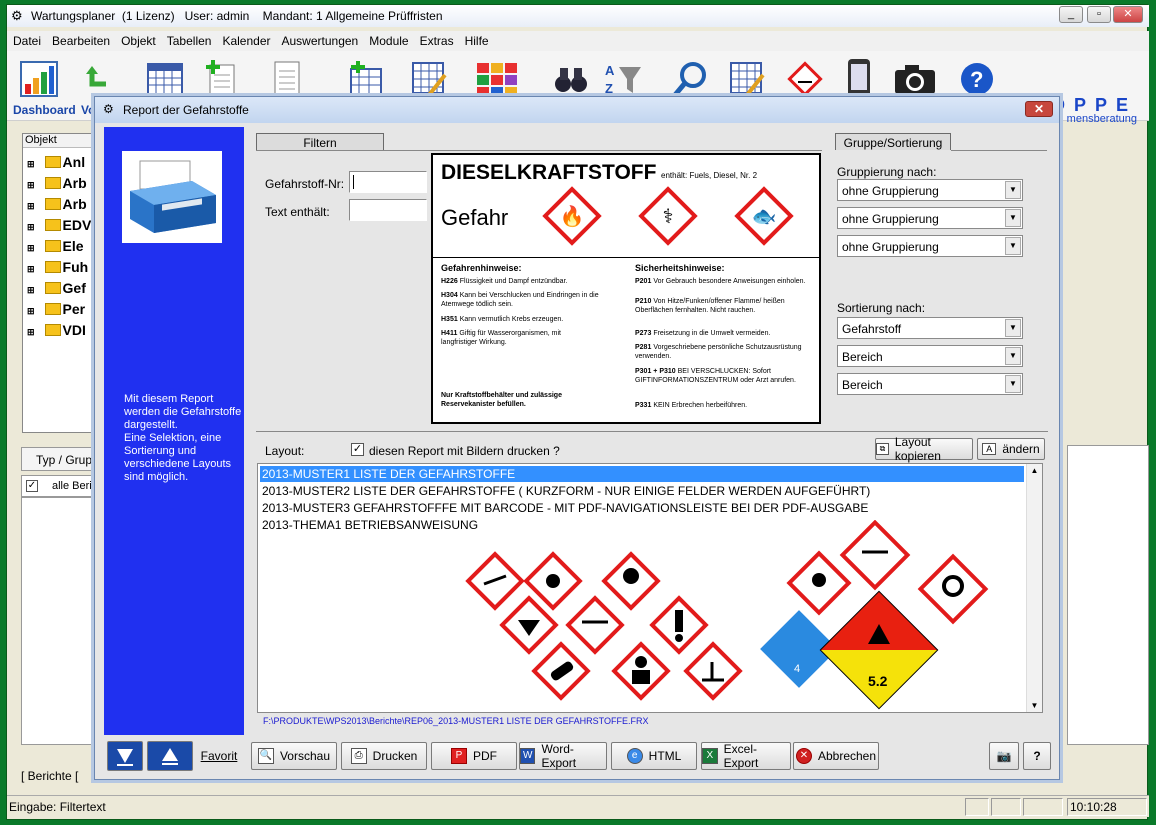 This screenshot has width=1156, height=825. Describe the element at coordinates (429, 79) in the screenshot. I see `calendar-edit-icon` at that location.